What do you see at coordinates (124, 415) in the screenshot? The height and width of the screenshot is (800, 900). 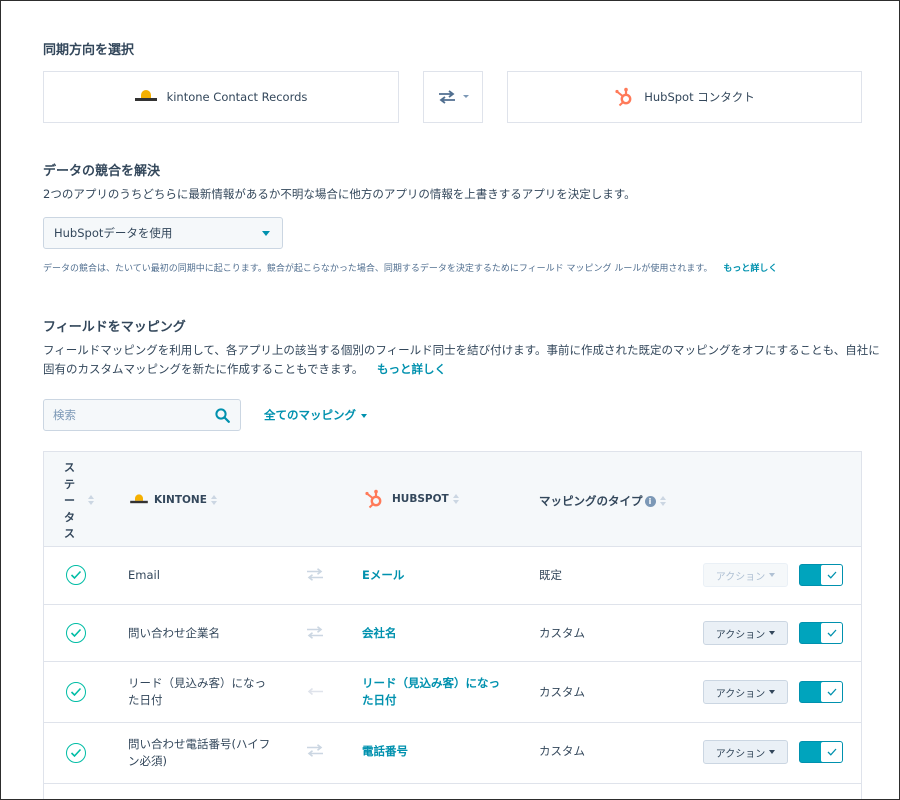 I see `search-input` at bounding box center [124, 415].